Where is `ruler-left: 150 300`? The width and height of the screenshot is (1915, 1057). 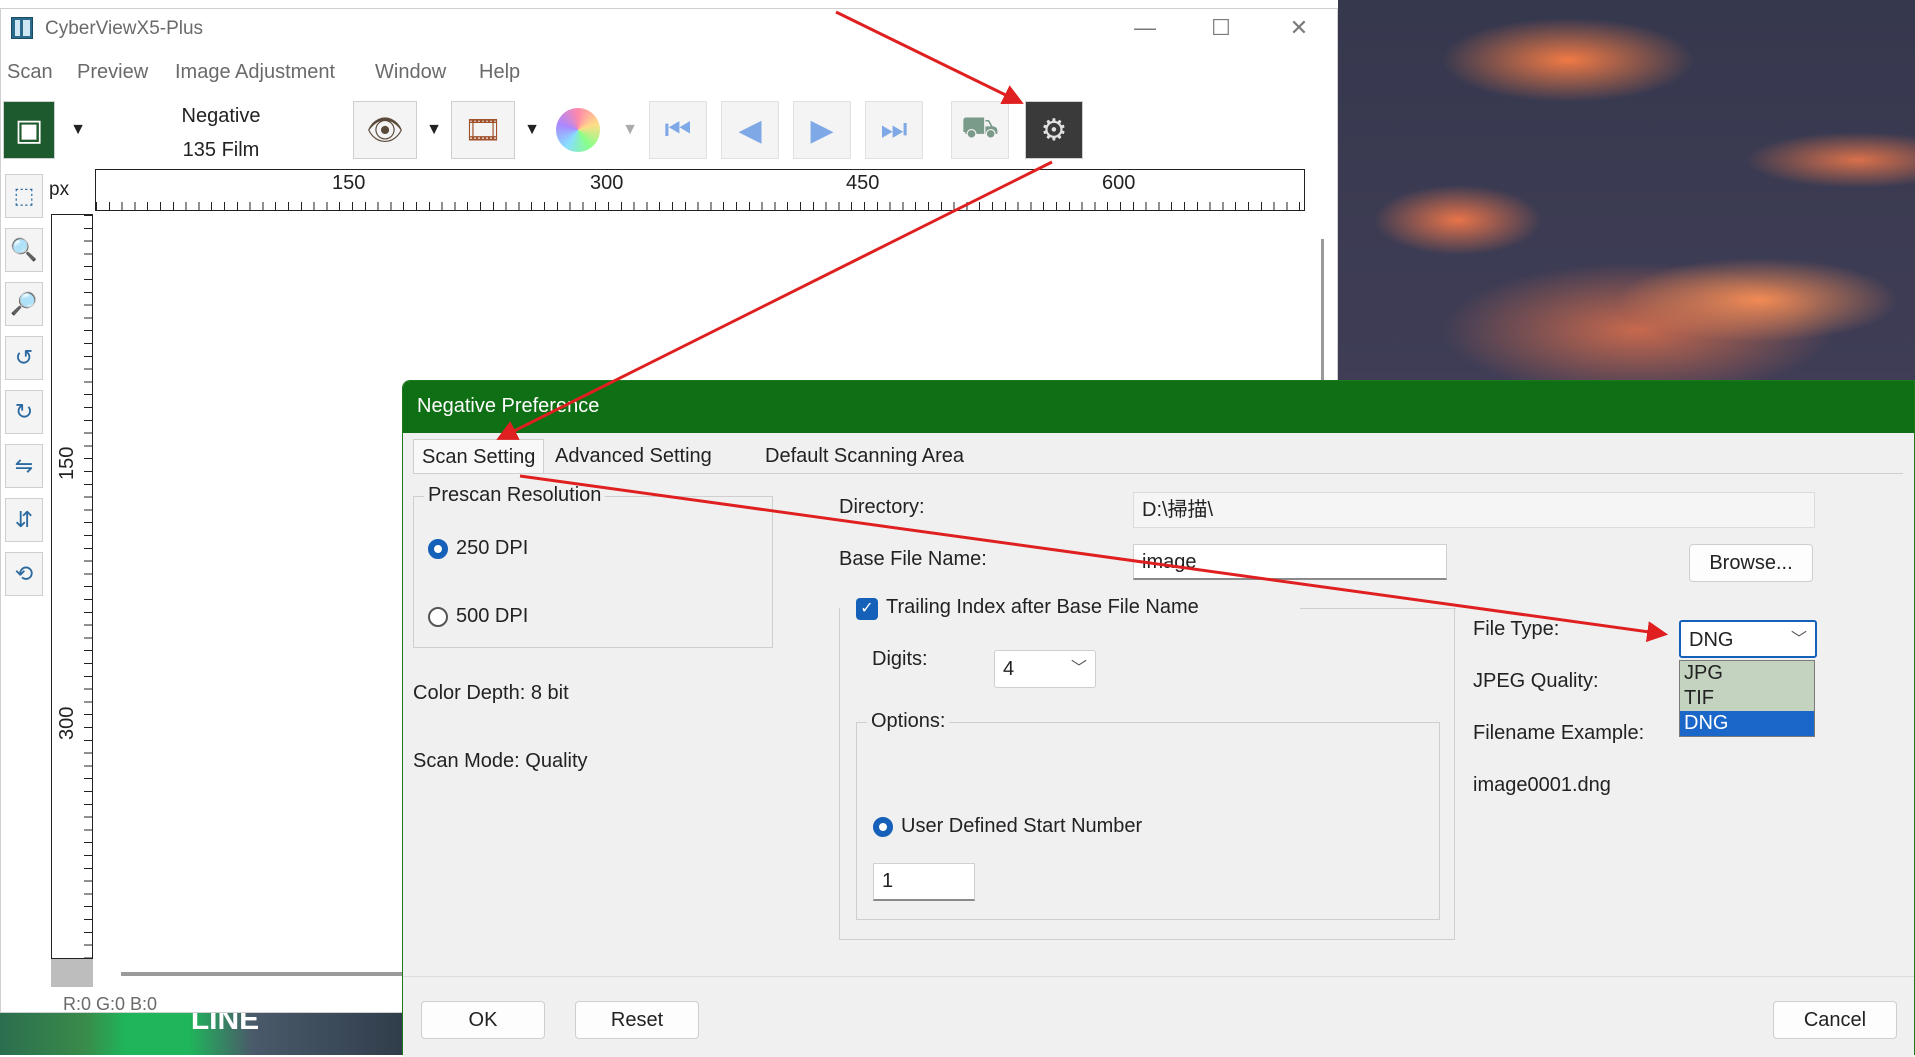
ruler-left: 150 300 is located at coordinates (72, 586).